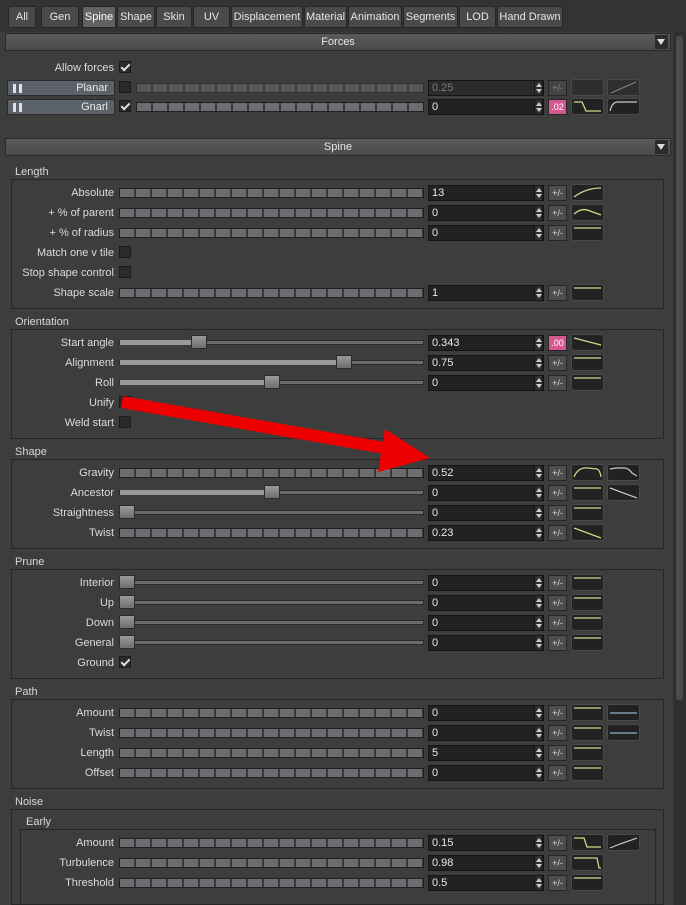 This screenshot has height=905, width=686. I want to click on gnarl-button: Gnarl, so click(61, 107).